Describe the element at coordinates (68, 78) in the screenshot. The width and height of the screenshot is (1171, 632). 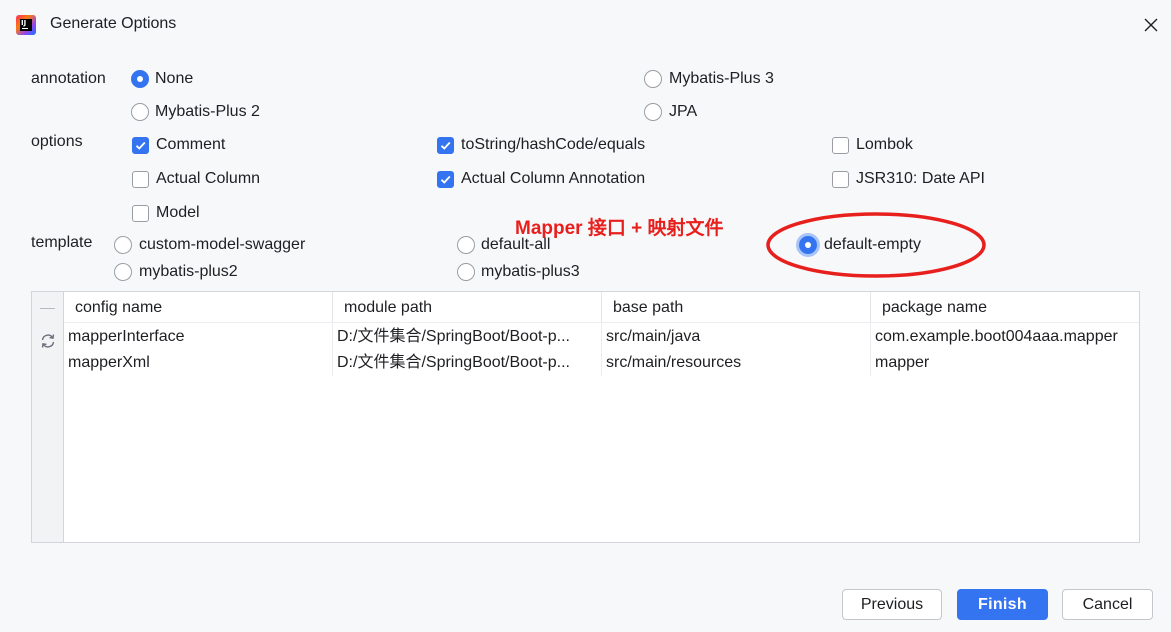
I see `annotation-label: annotation` at that location.